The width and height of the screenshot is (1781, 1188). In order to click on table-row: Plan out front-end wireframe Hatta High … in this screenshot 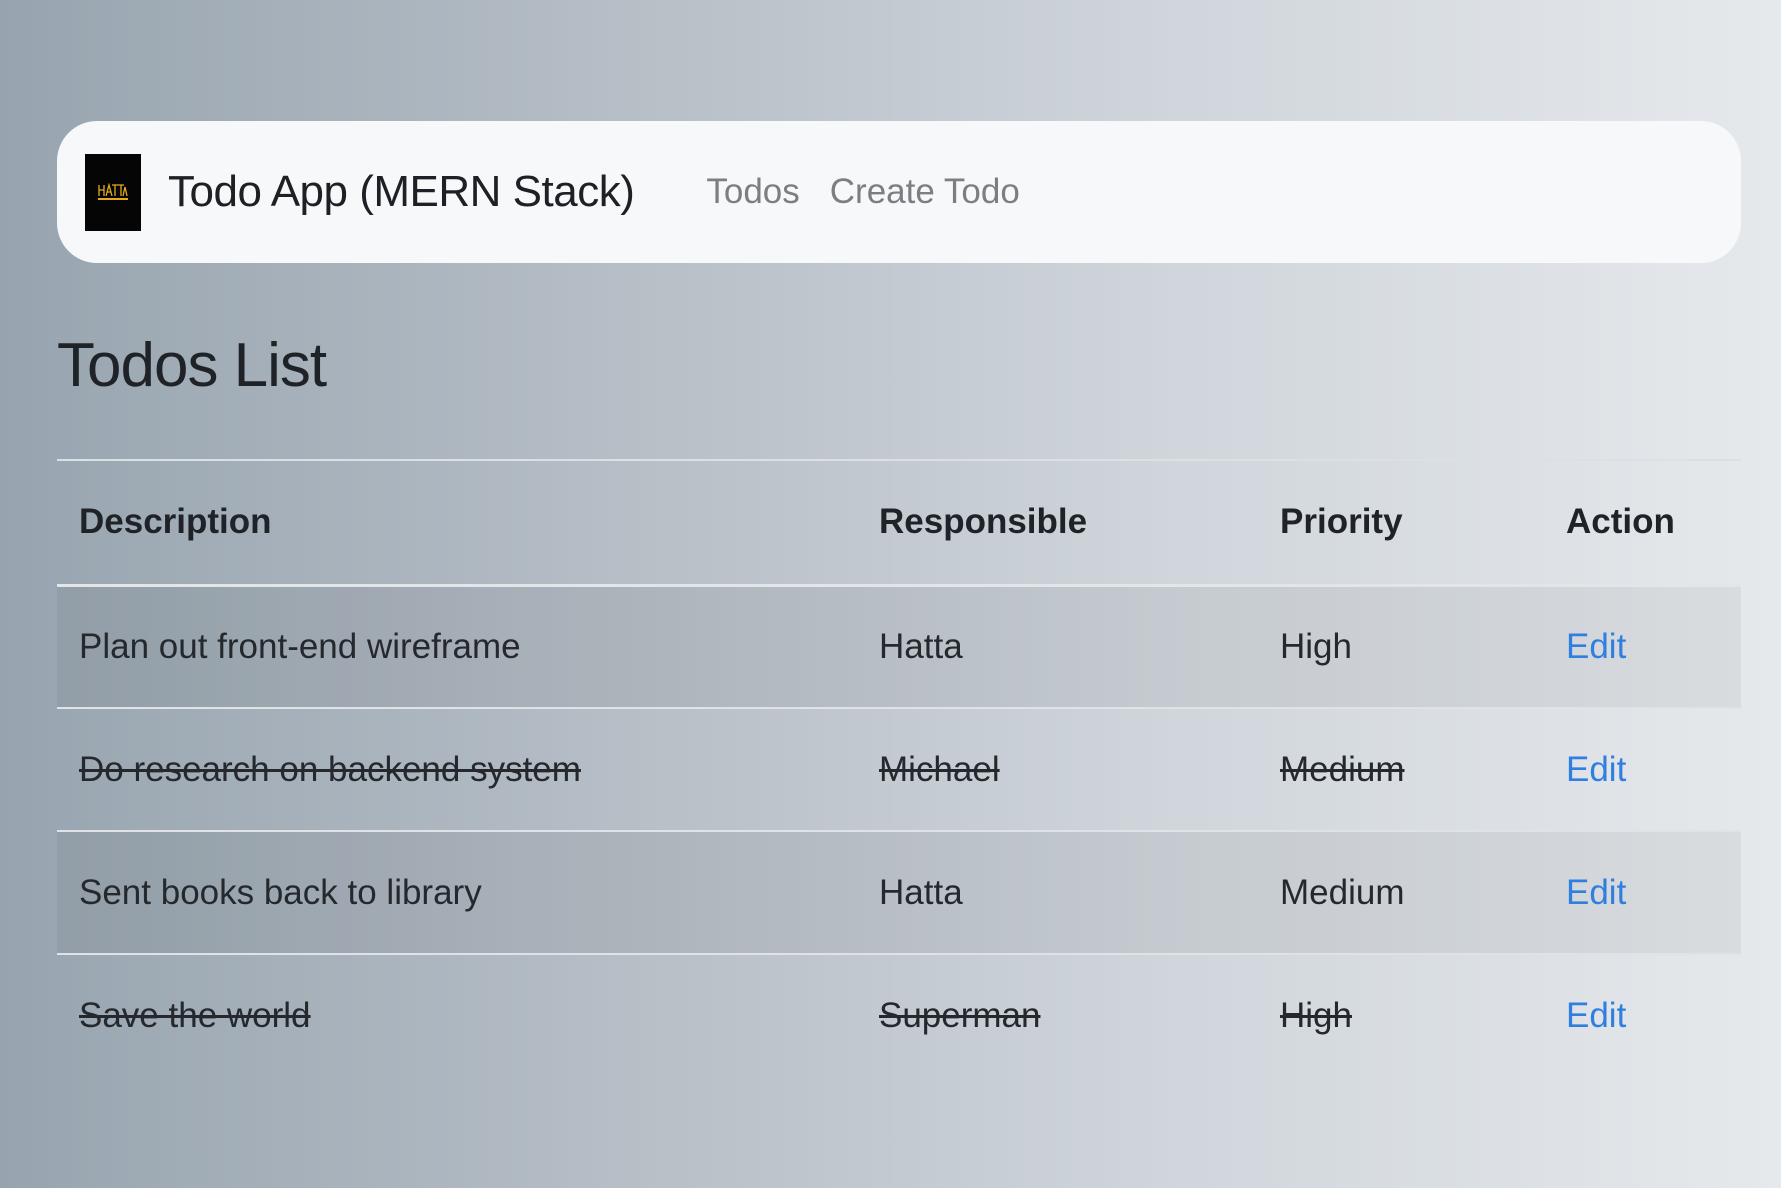, I will do `click(899, 646)`.